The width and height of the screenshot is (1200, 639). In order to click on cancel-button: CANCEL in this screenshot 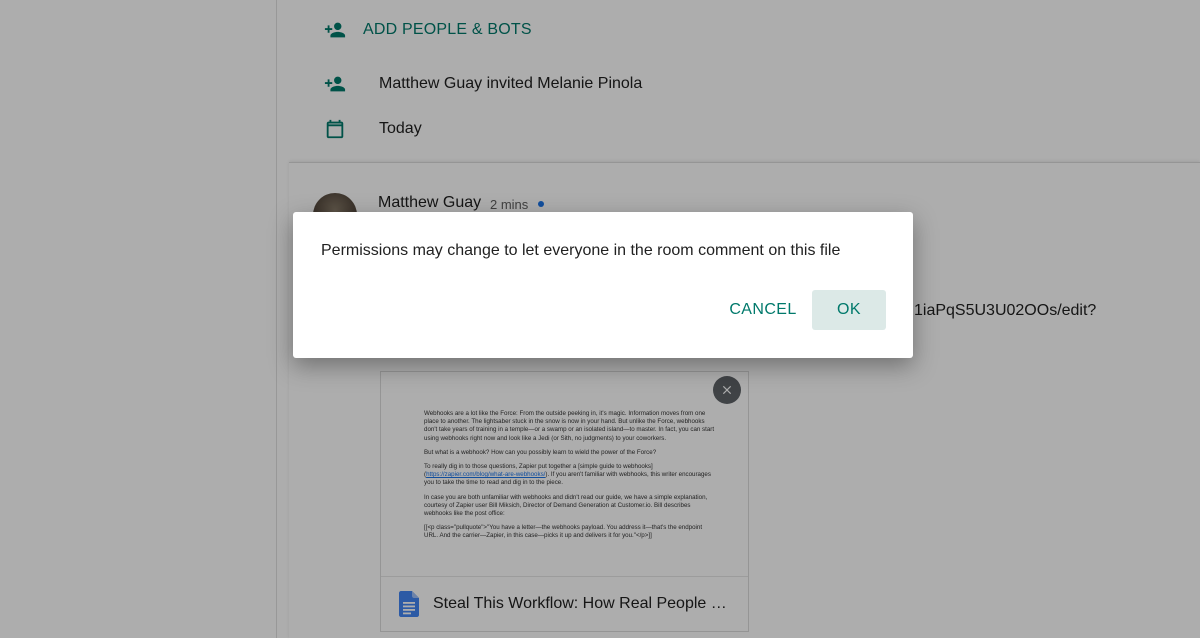, I will do `click(763, 310)`.